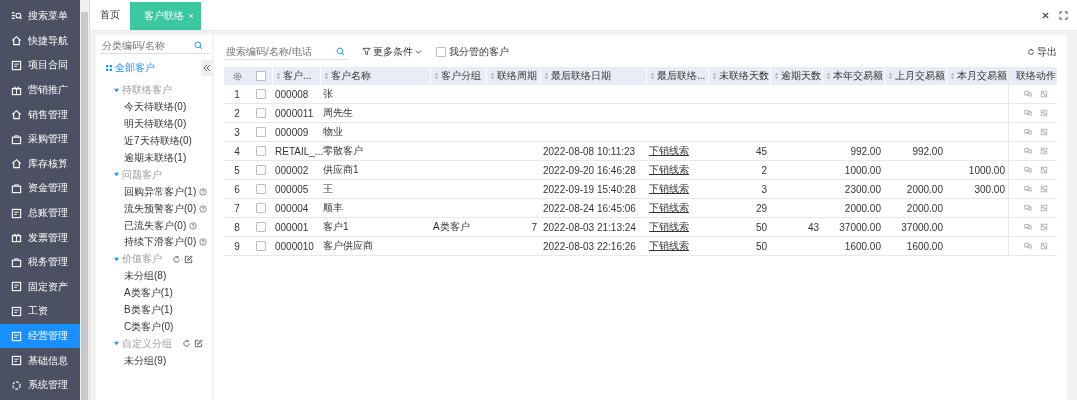 The image size is (1077, 400). I want to click on nav-item: 固定资产, so click(40, 287).